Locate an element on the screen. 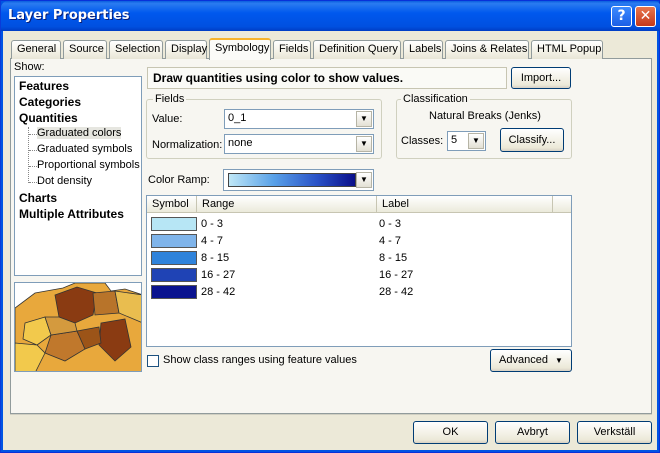 This screenshot has height=453, width=660. tree-proportional-symbols: Proportional symbols is located at coordinates (88, 165).